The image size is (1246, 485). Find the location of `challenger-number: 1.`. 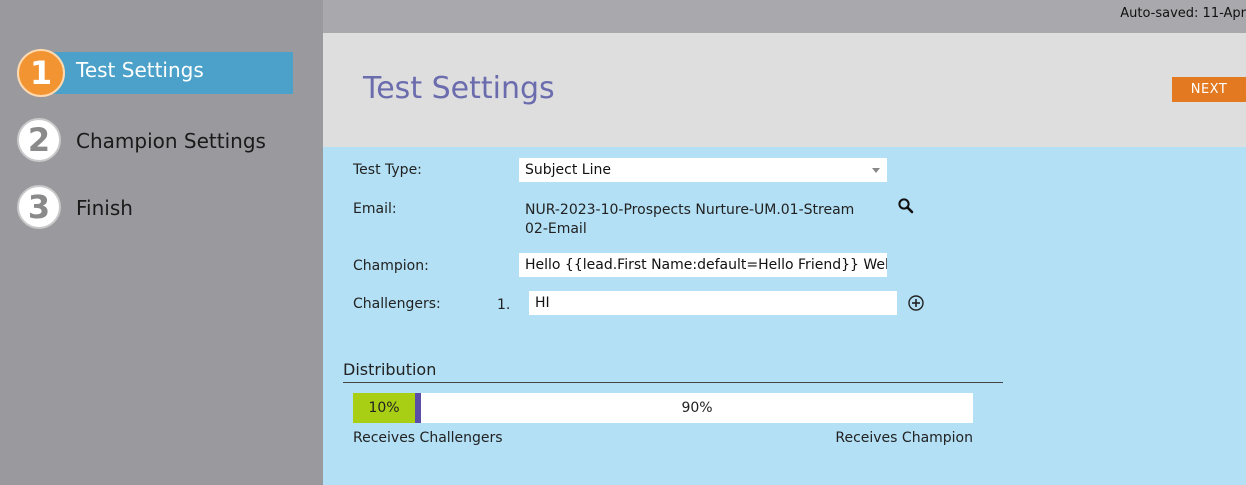

challenger-number: 1. is located at coordinates (504, 305).